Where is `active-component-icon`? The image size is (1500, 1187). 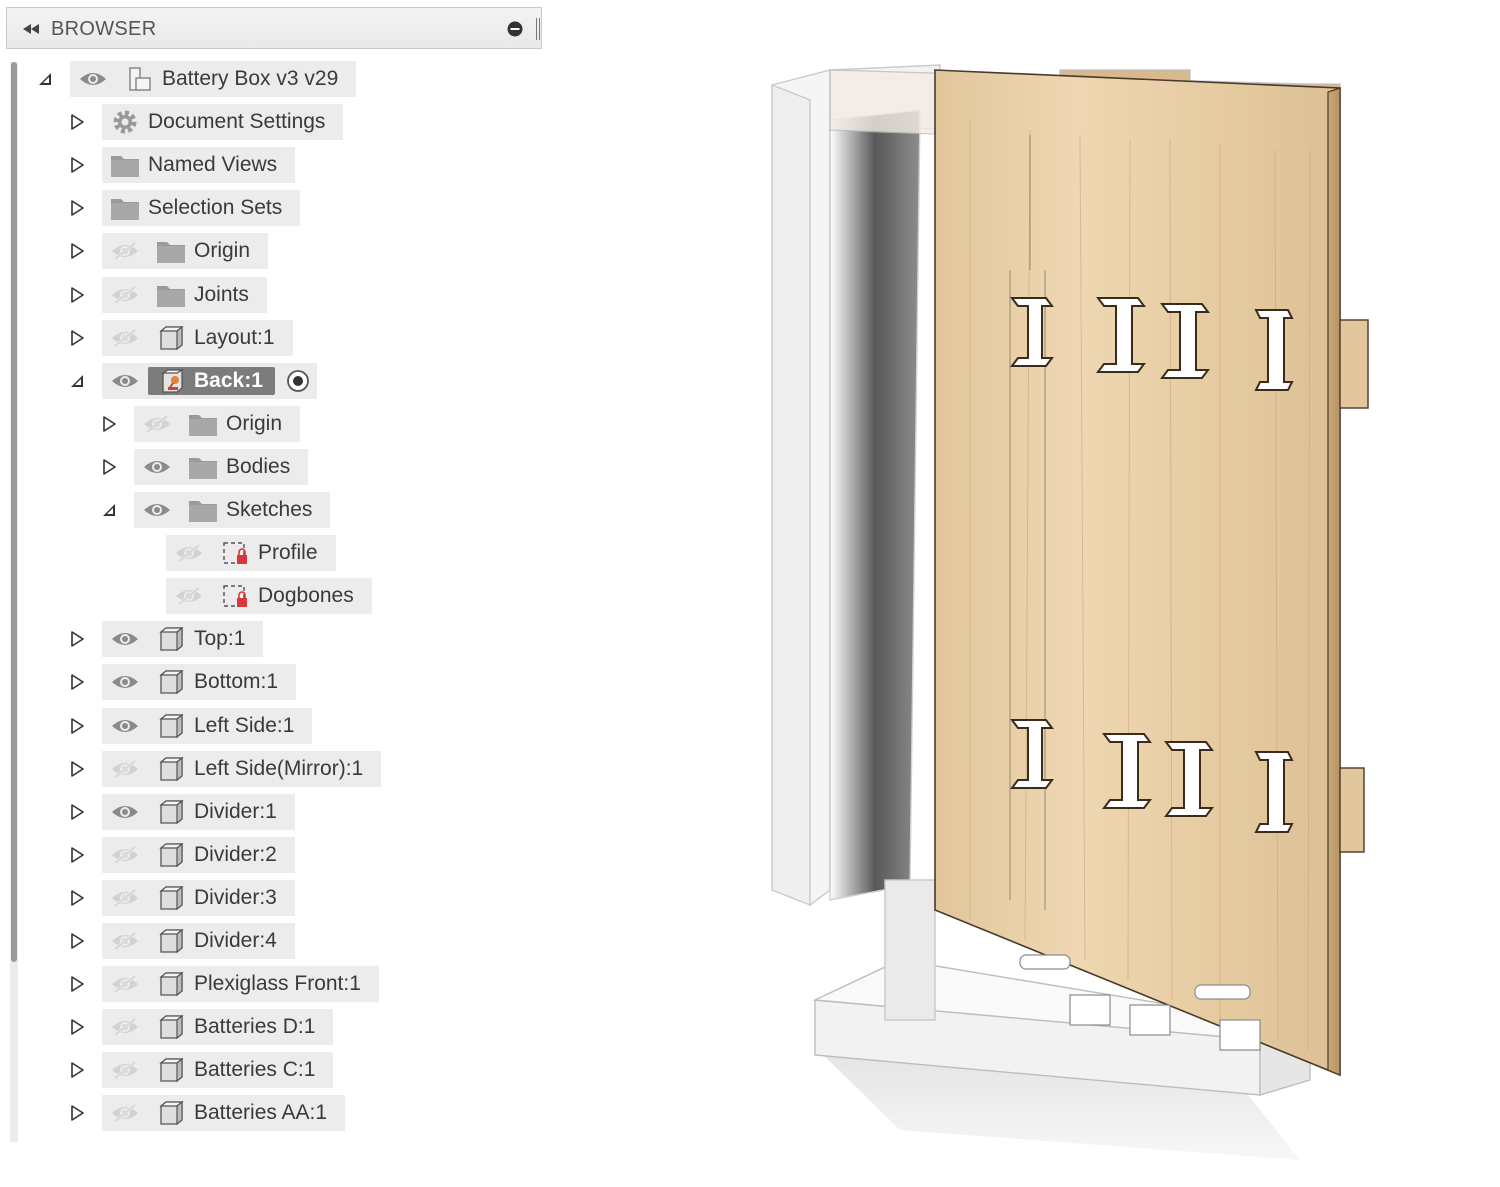
active-component-icon is located at coordinates (171, 381).